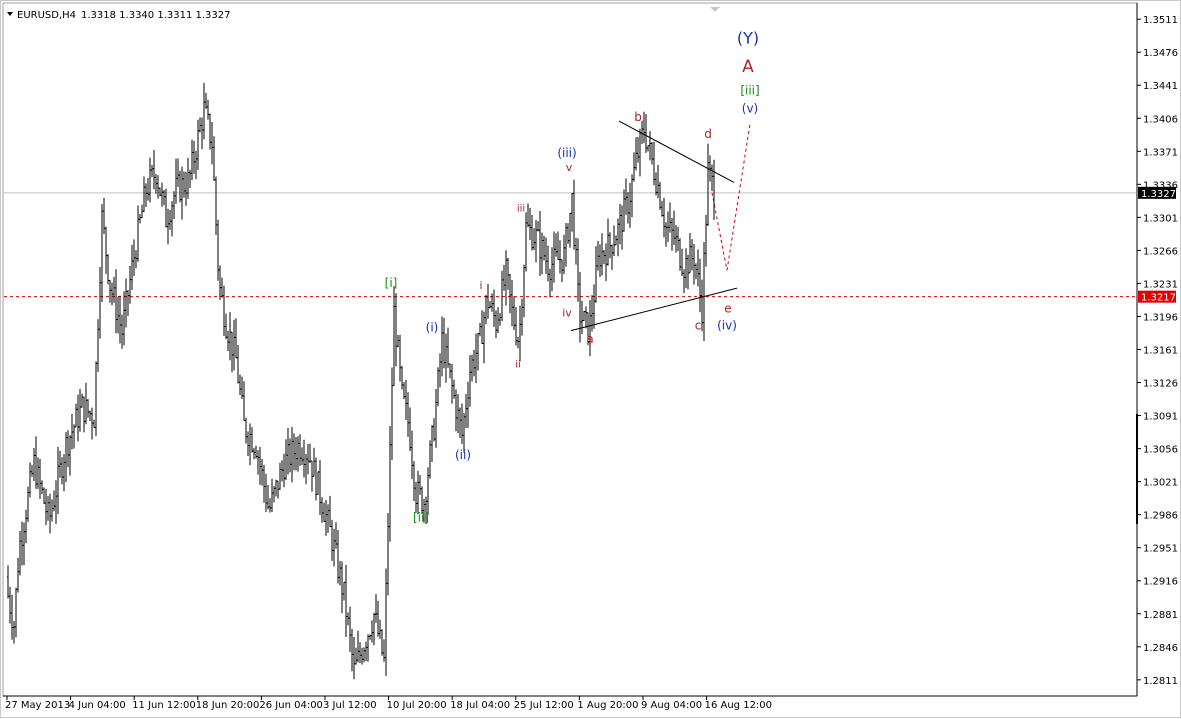  I want to click on wave-label: e, so click(727, 309).